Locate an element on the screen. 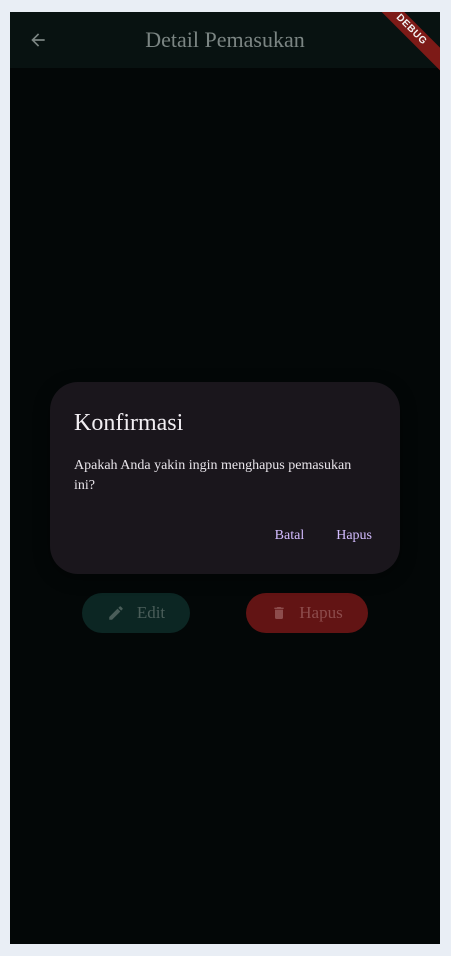  delete-button: Hapus is located at coordinates (307, 613).